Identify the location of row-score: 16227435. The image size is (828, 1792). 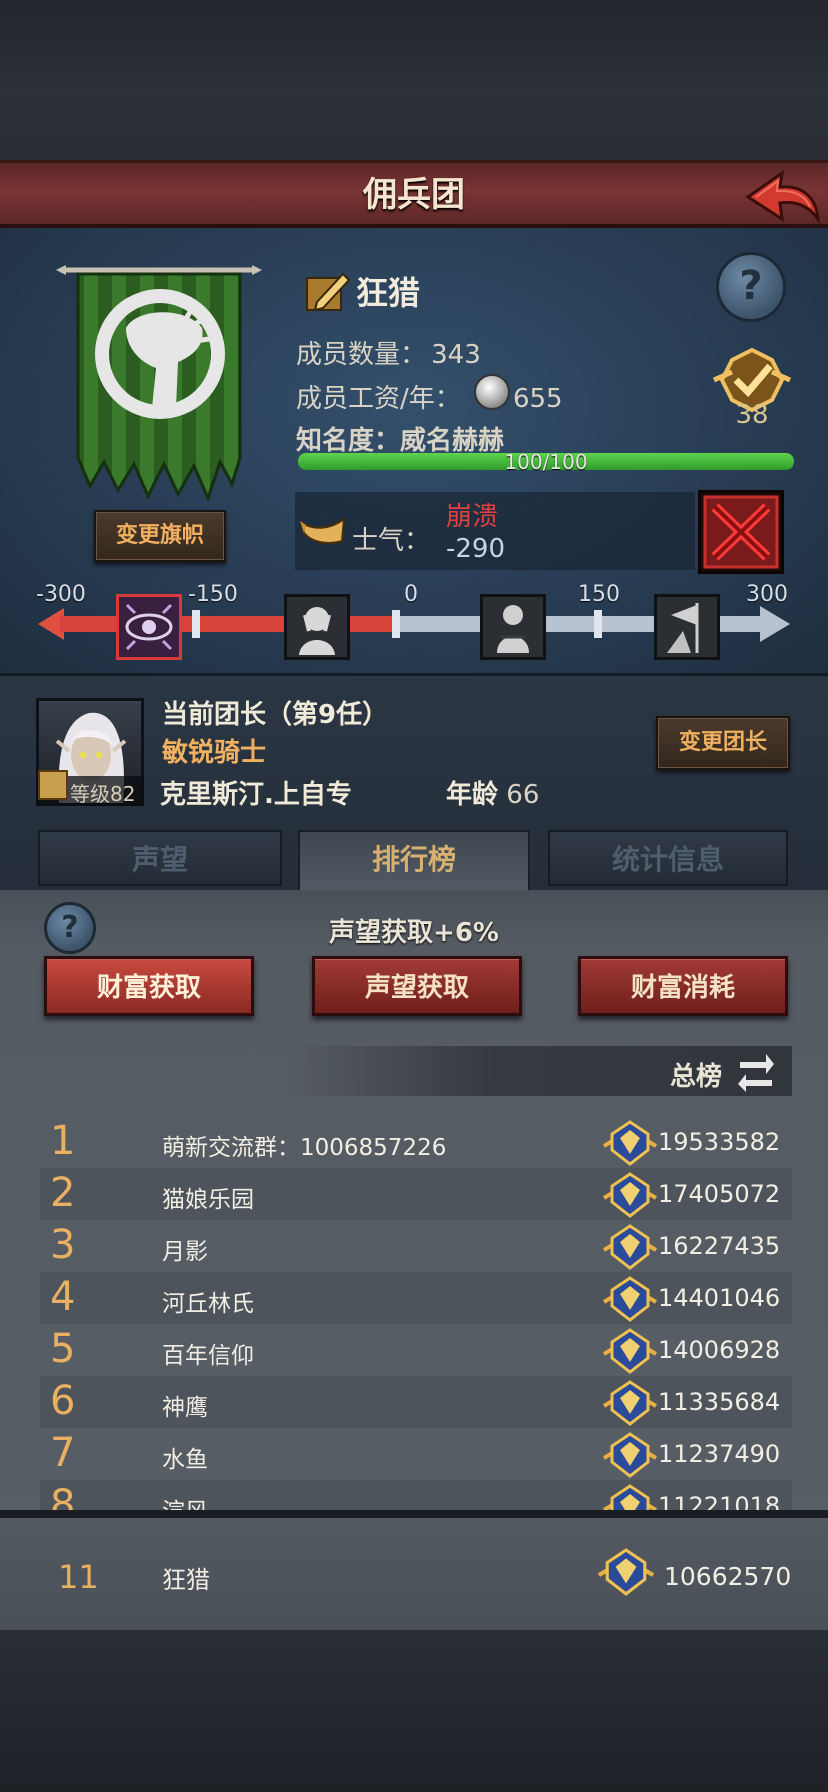
(719, 1246).